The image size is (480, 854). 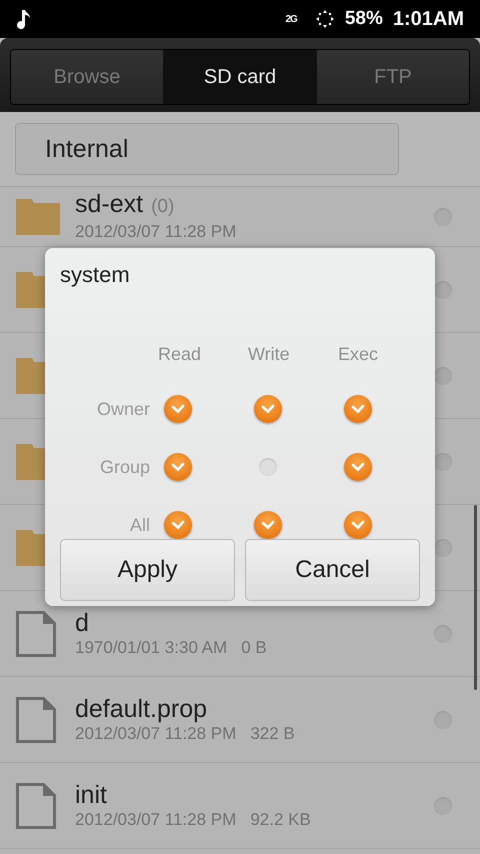 I want to click on row-label: Owner, so click(x=123, y=409).